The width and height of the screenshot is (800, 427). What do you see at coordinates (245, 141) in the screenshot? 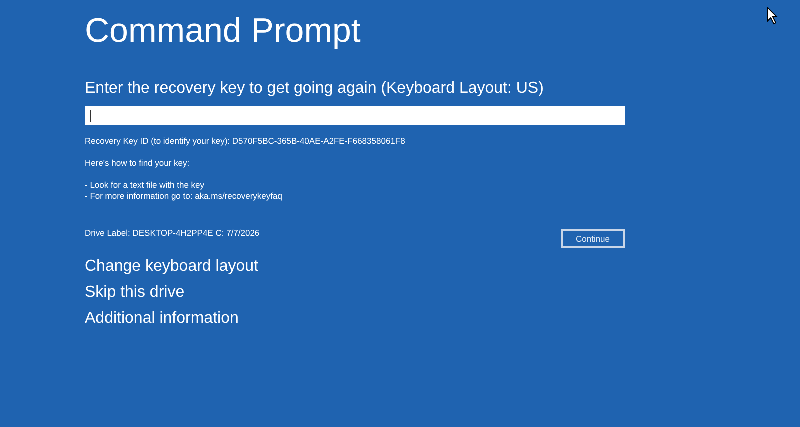
I see `recovery-key-id: Recovery Key ID (to identify your key): D570F5BC-365B-40AE-A2FE-F668358061F8` at bounding box center [245, 141].